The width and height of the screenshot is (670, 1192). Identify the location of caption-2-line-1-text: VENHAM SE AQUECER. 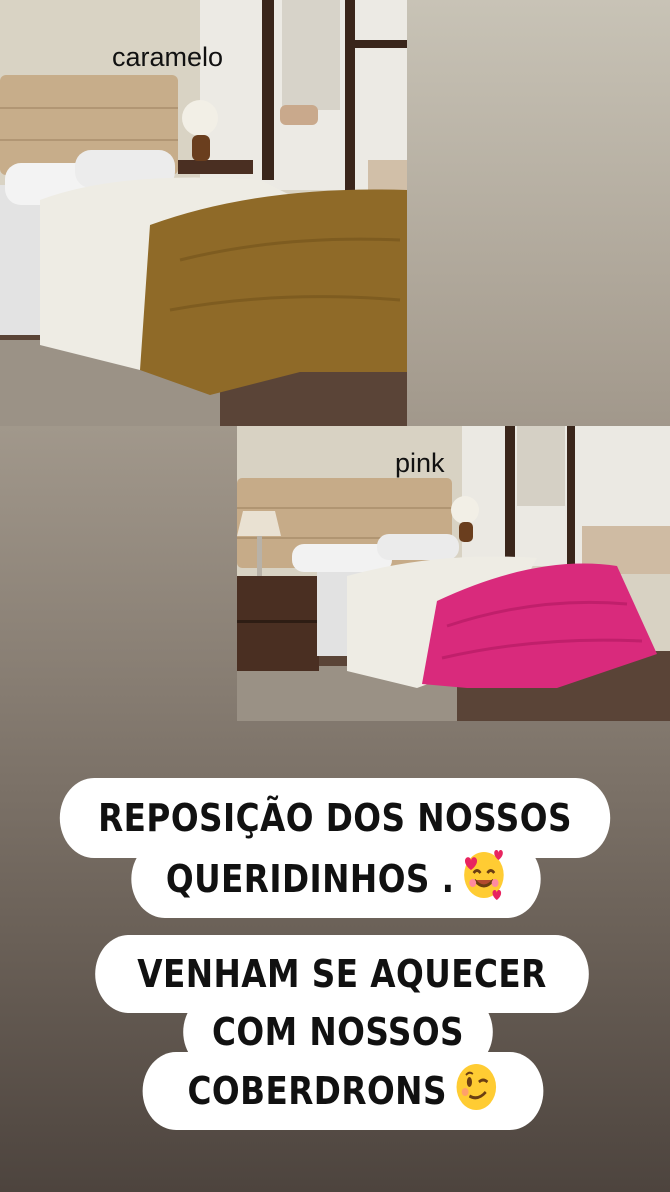
(342, 974).